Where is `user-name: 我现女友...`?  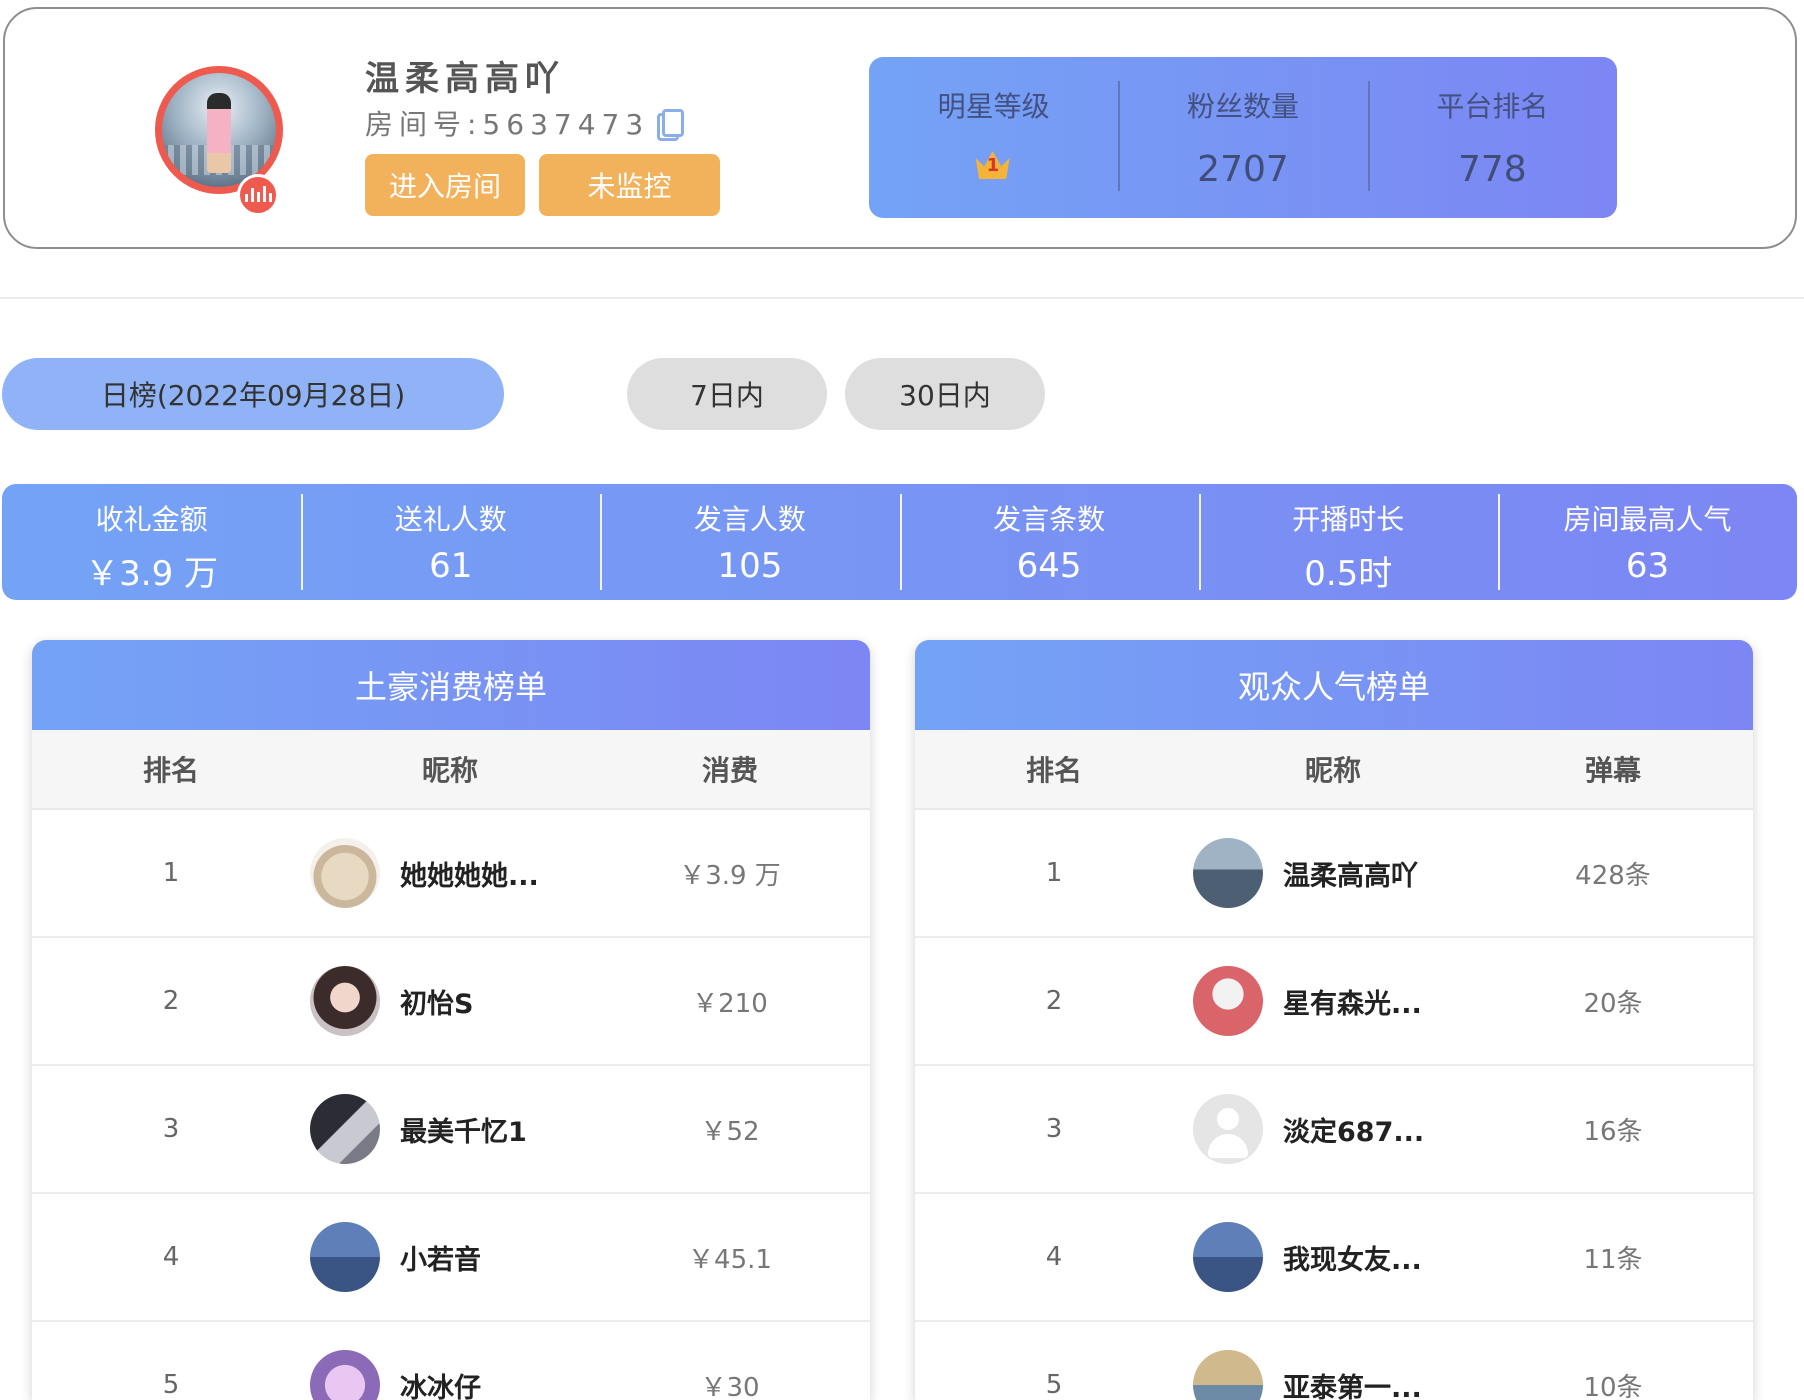 user-name: 我现女友... is located at coordinates (1352, 1257).